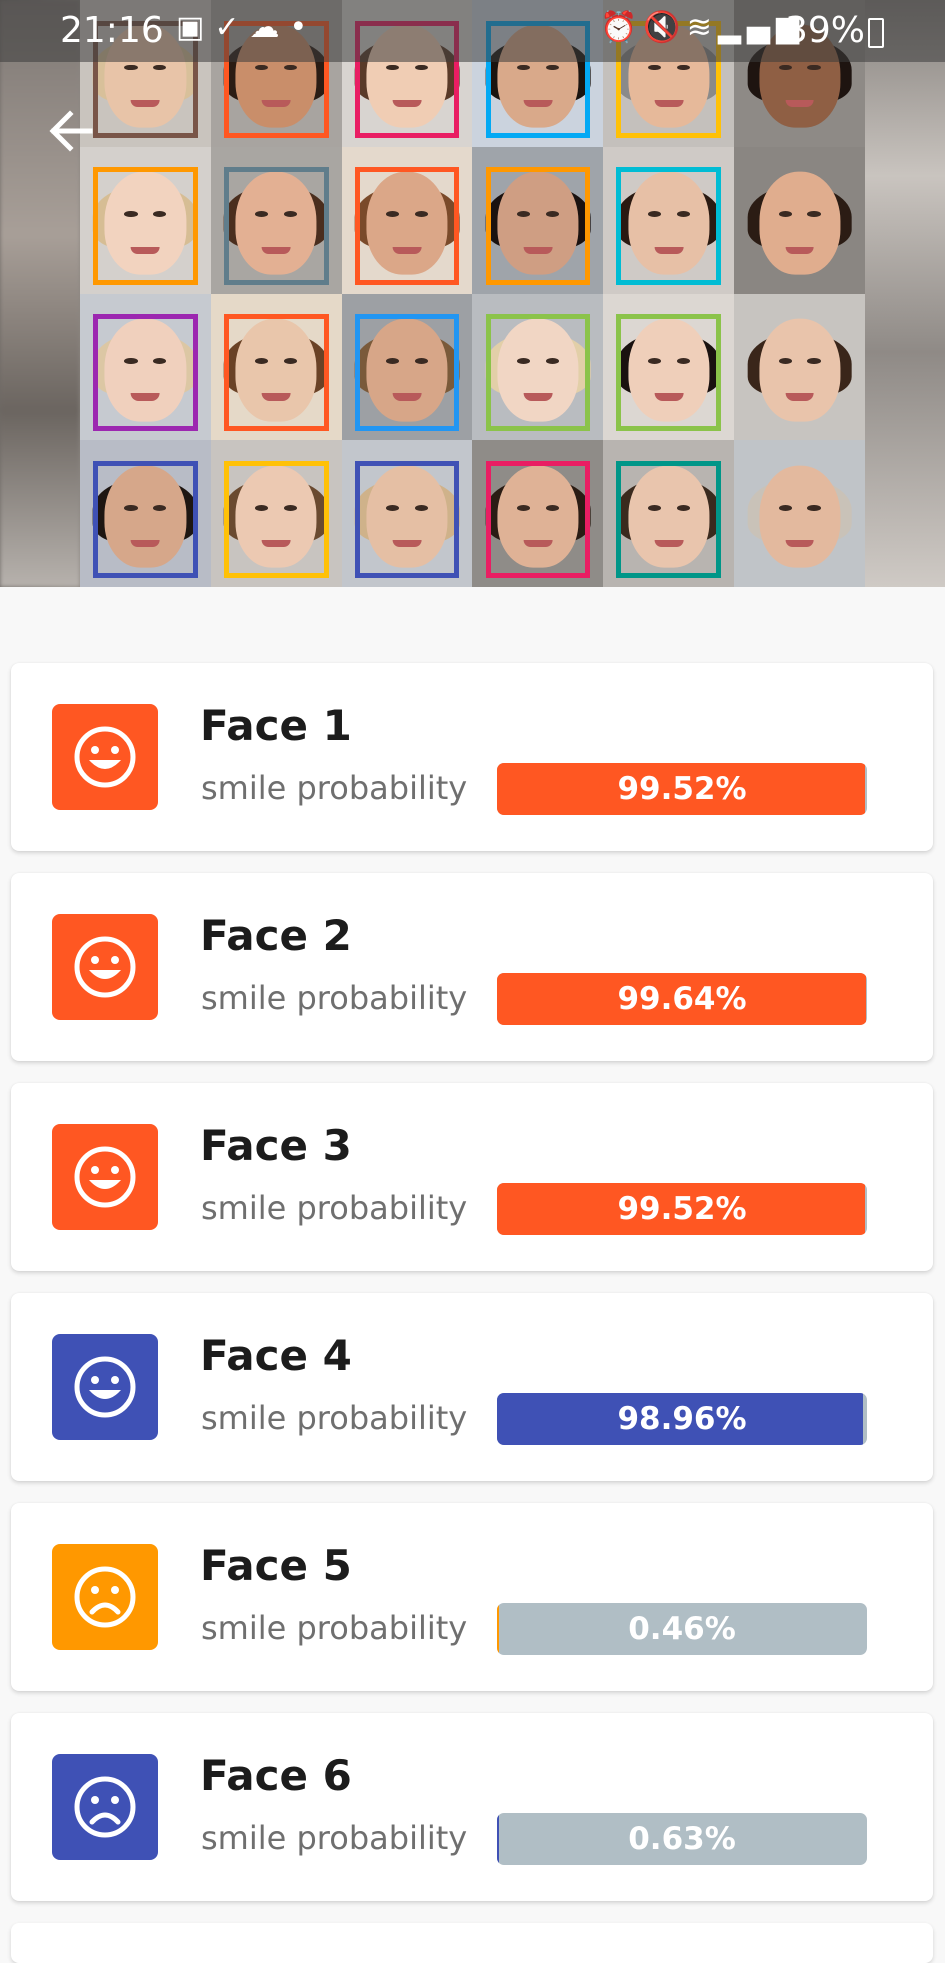  What do you see at coordinates (276, 1145) in the screenshot?
I see `face-title: Face 3` at bounding box center [276, 1145].